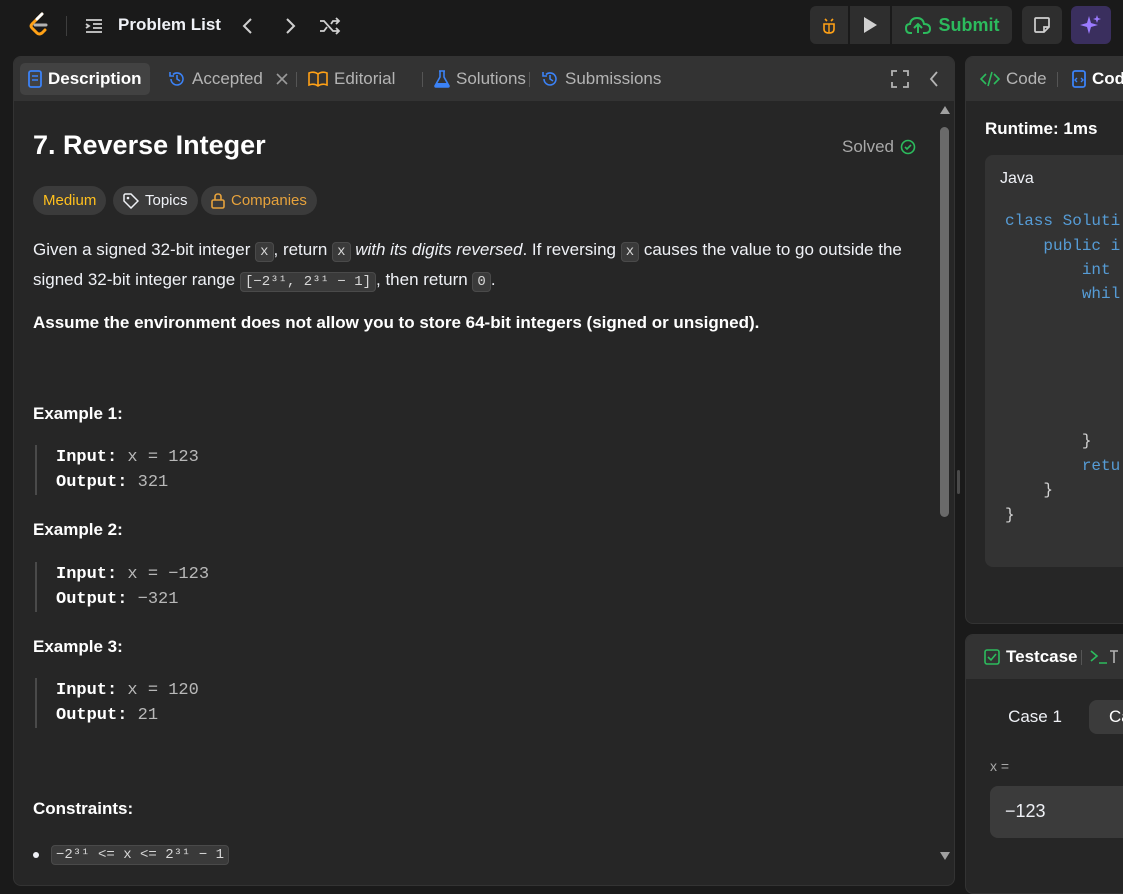 The width and height of the screenshot is (1123, 894). Describe the element at coordinates (140, 855) in the screenshot. I see `constraint-code: −2³¹ <= x <= 2³¹ − 1` at that location.